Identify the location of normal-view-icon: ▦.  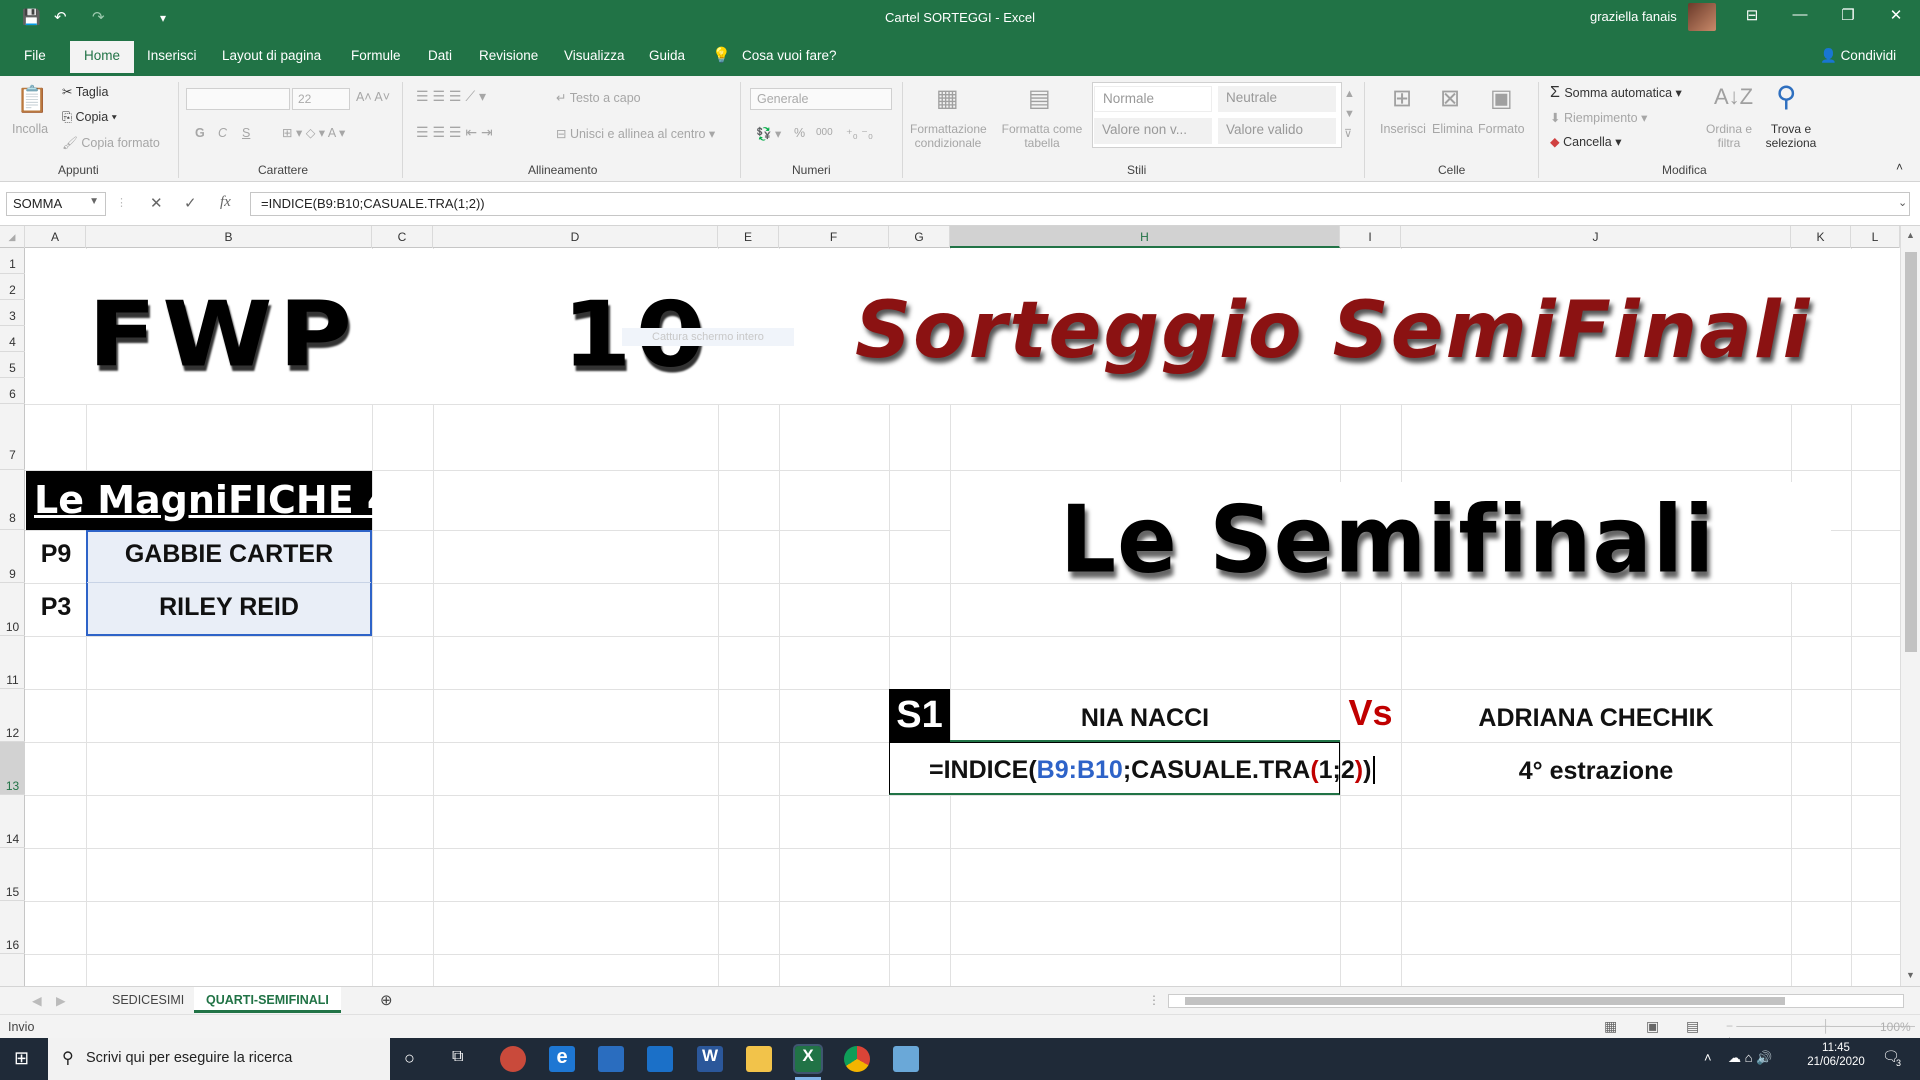
(1610, 1026).